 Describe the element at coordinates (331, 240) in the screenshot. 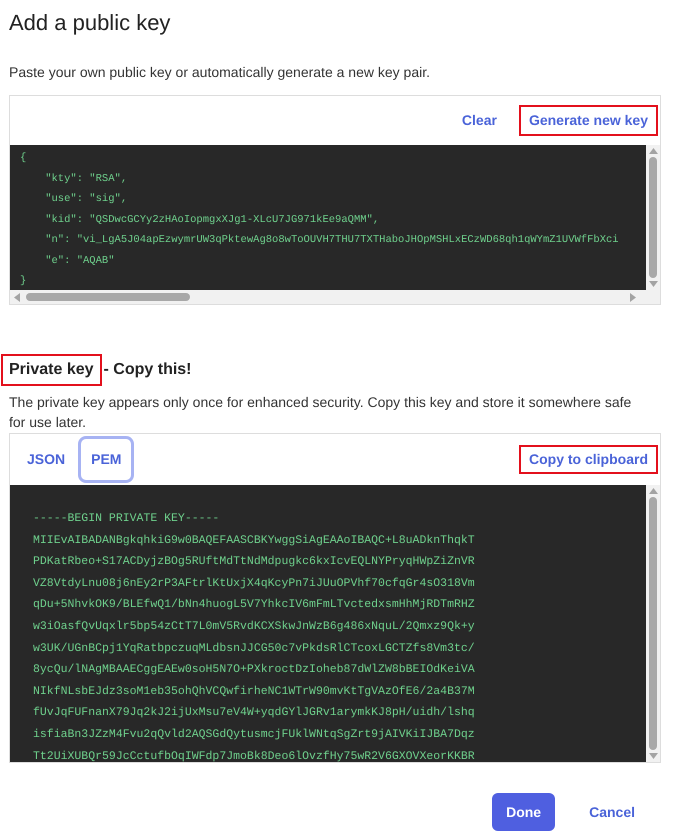

I see `code-line: "n": "vi_LgA5J04apEzwymrUW3qPktewAg8o8wToOUVH7THU7TXTHaboJHOpMSHLxECzWD68qh1qWYmZ1UVWfFbXci` at that location.